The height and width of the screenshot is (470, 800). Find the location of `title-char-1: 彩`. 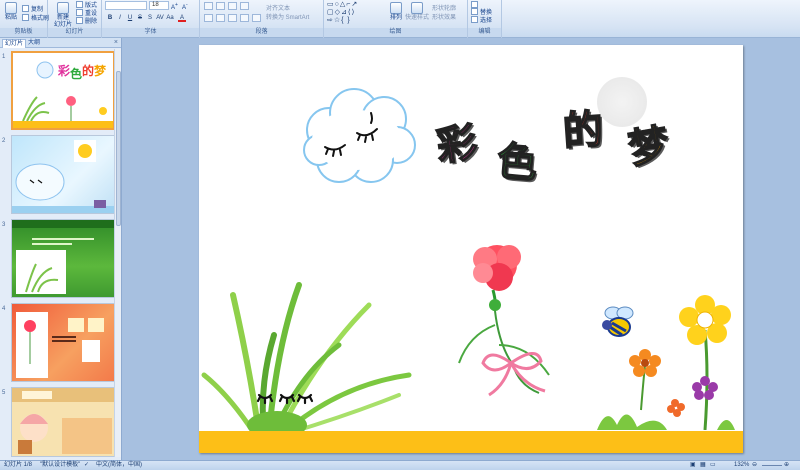

title-char-1: 彩 is located at coordinates (457, 145).